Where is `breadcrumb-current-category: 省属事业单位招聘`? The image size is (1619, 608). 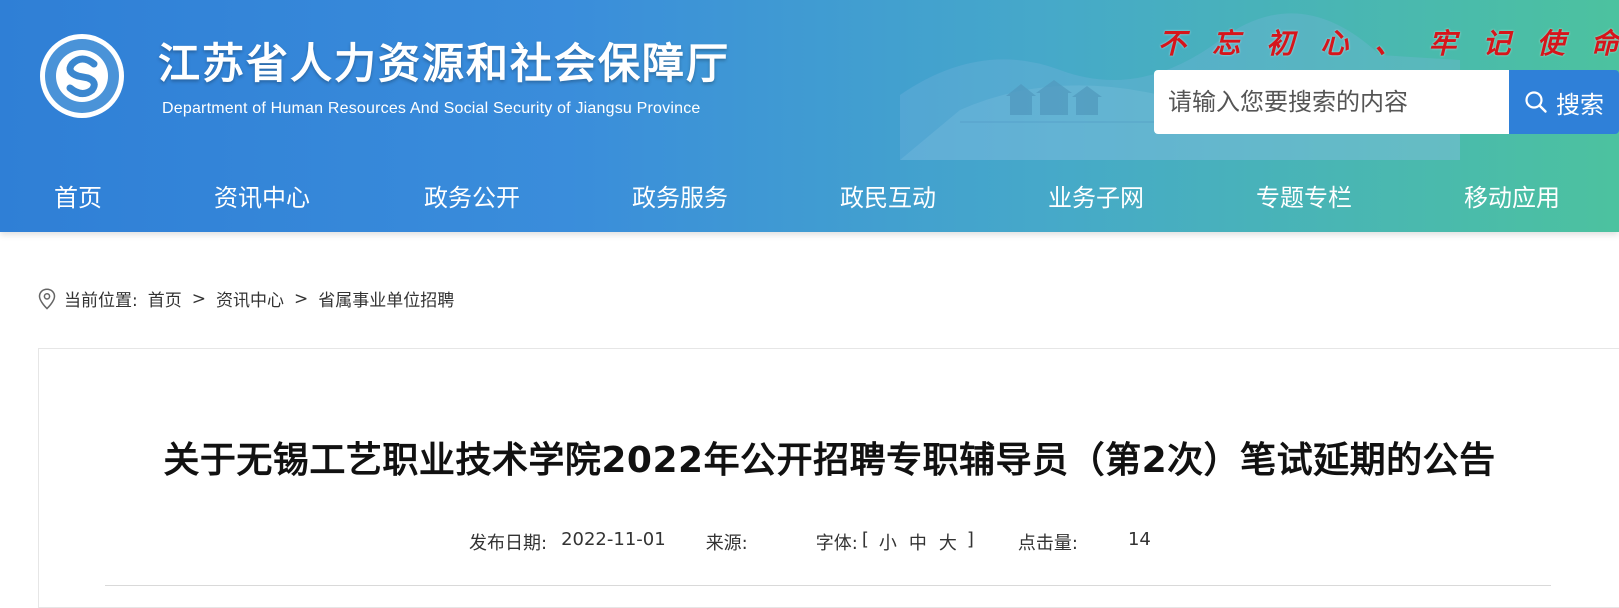
breadcrumb-current-category: 省属事业单位招聘 is located at coordinates (386, 298).